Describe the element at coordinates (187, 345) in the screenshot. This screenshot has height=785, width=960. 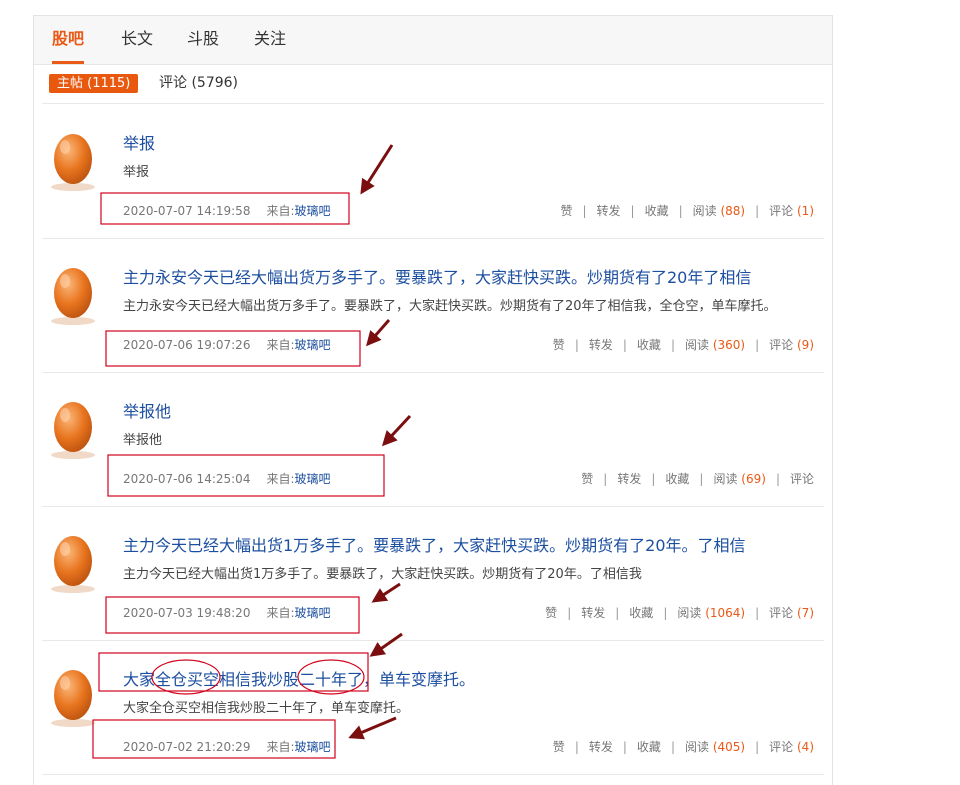
I see `post-time: 2020-07-06 19:07:26` at that location.